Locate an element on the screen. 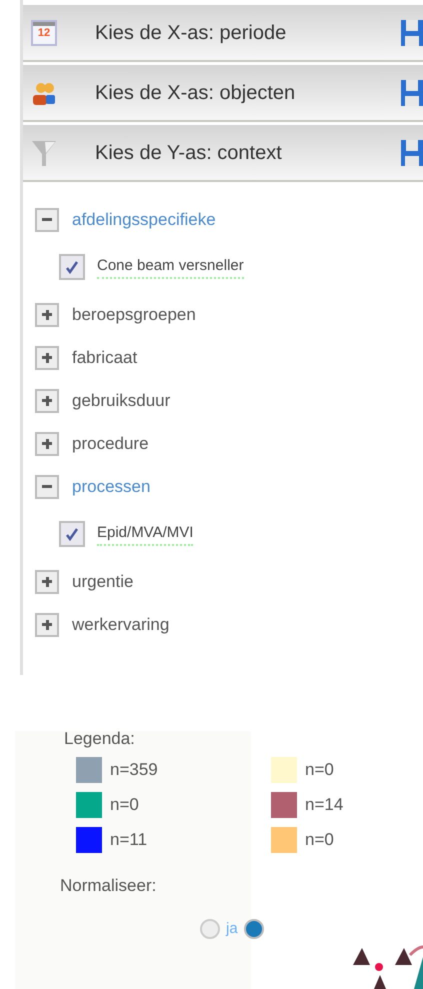 Image resolution: width=423 pixels, height=989 pixels. legend-title: Legenda: is located at coordinates (100, 739).